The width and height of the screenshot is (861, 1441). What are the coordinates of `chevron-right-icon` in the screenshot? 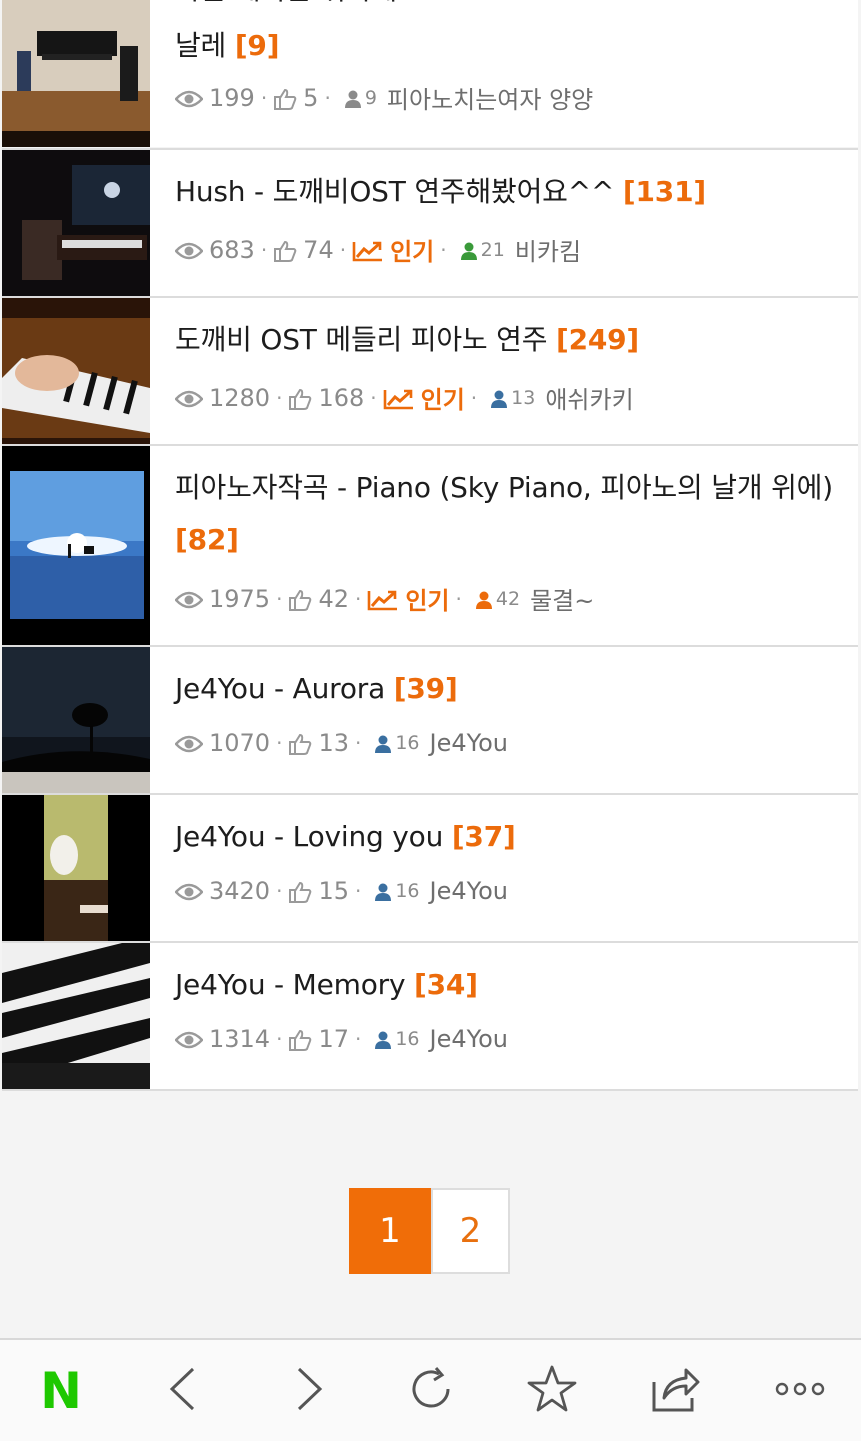 It's located at (310, 1391).